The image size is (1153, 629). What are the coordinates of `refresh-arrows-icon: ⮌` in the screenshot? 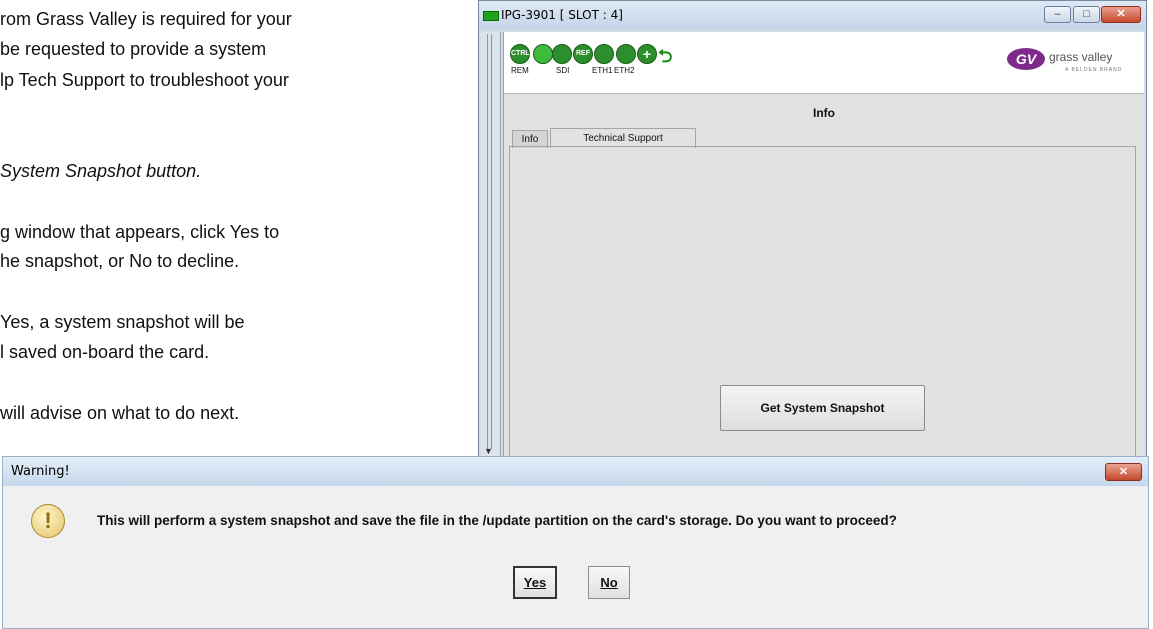 It's located at (665, 59).